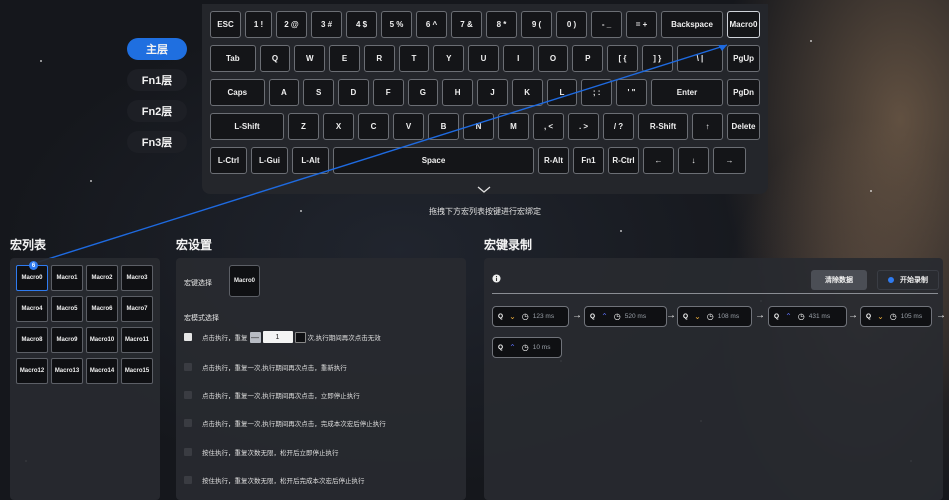 The height and width of the screenshot is (500, 949). I want to click on record-step: Q ⌄ ◷ 105 ms, so click(896, 316).